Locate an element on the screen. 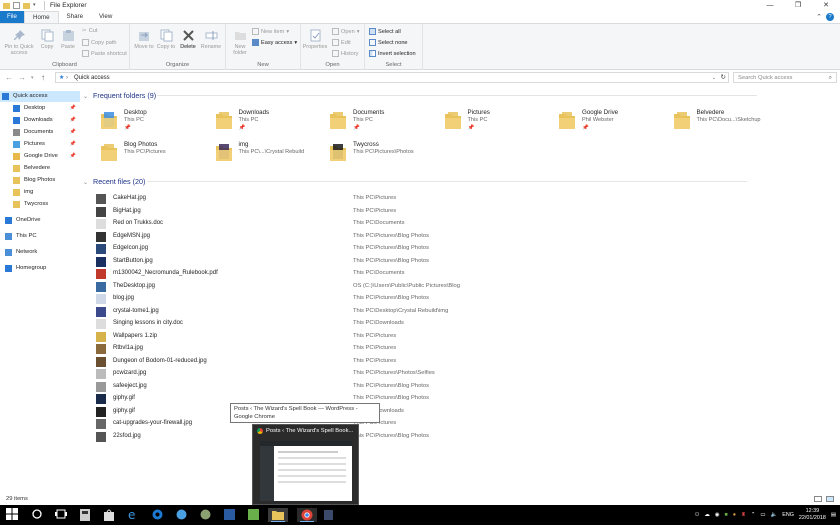 The image size is (840, 525). list-item: giphy.gifThis PC\Downloads is located at coordinates (466, 412).